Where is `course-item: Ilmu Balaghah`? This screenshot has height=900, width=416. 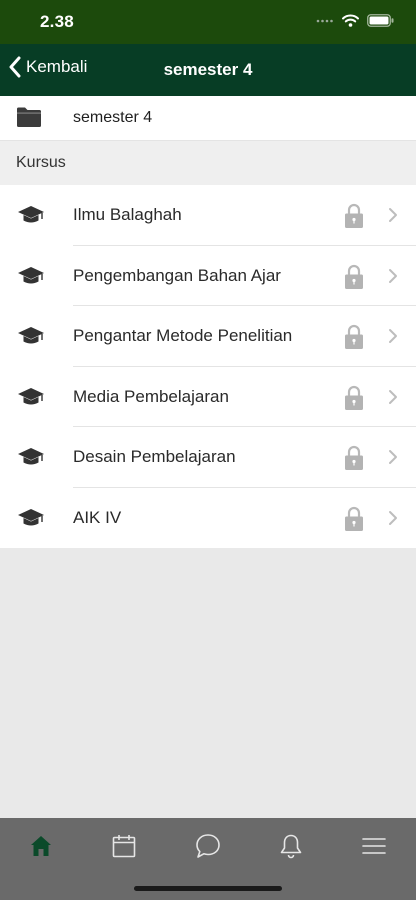 course-item: Ilmu Balaghah is located at coordinates (208, 215).